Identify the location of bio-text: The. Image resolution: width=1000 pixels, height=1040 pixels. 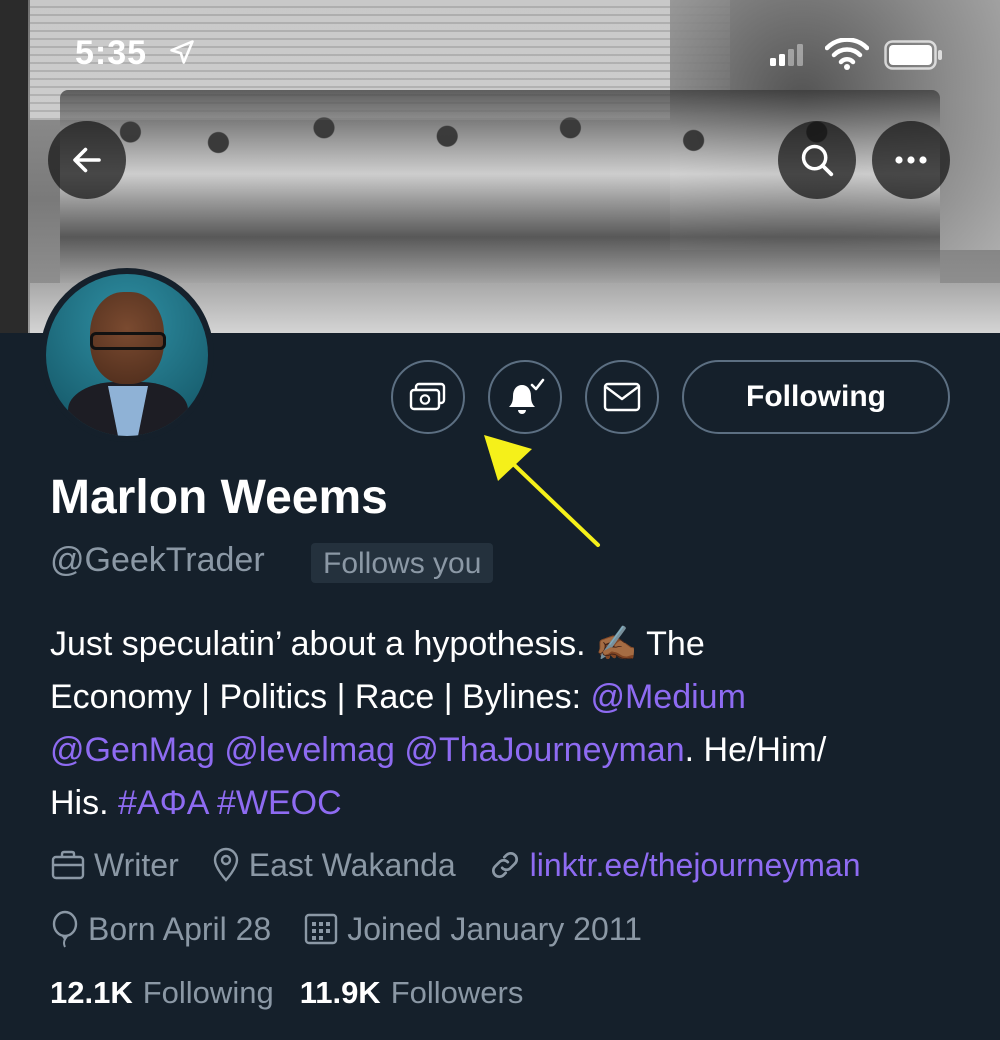
(671, 644).